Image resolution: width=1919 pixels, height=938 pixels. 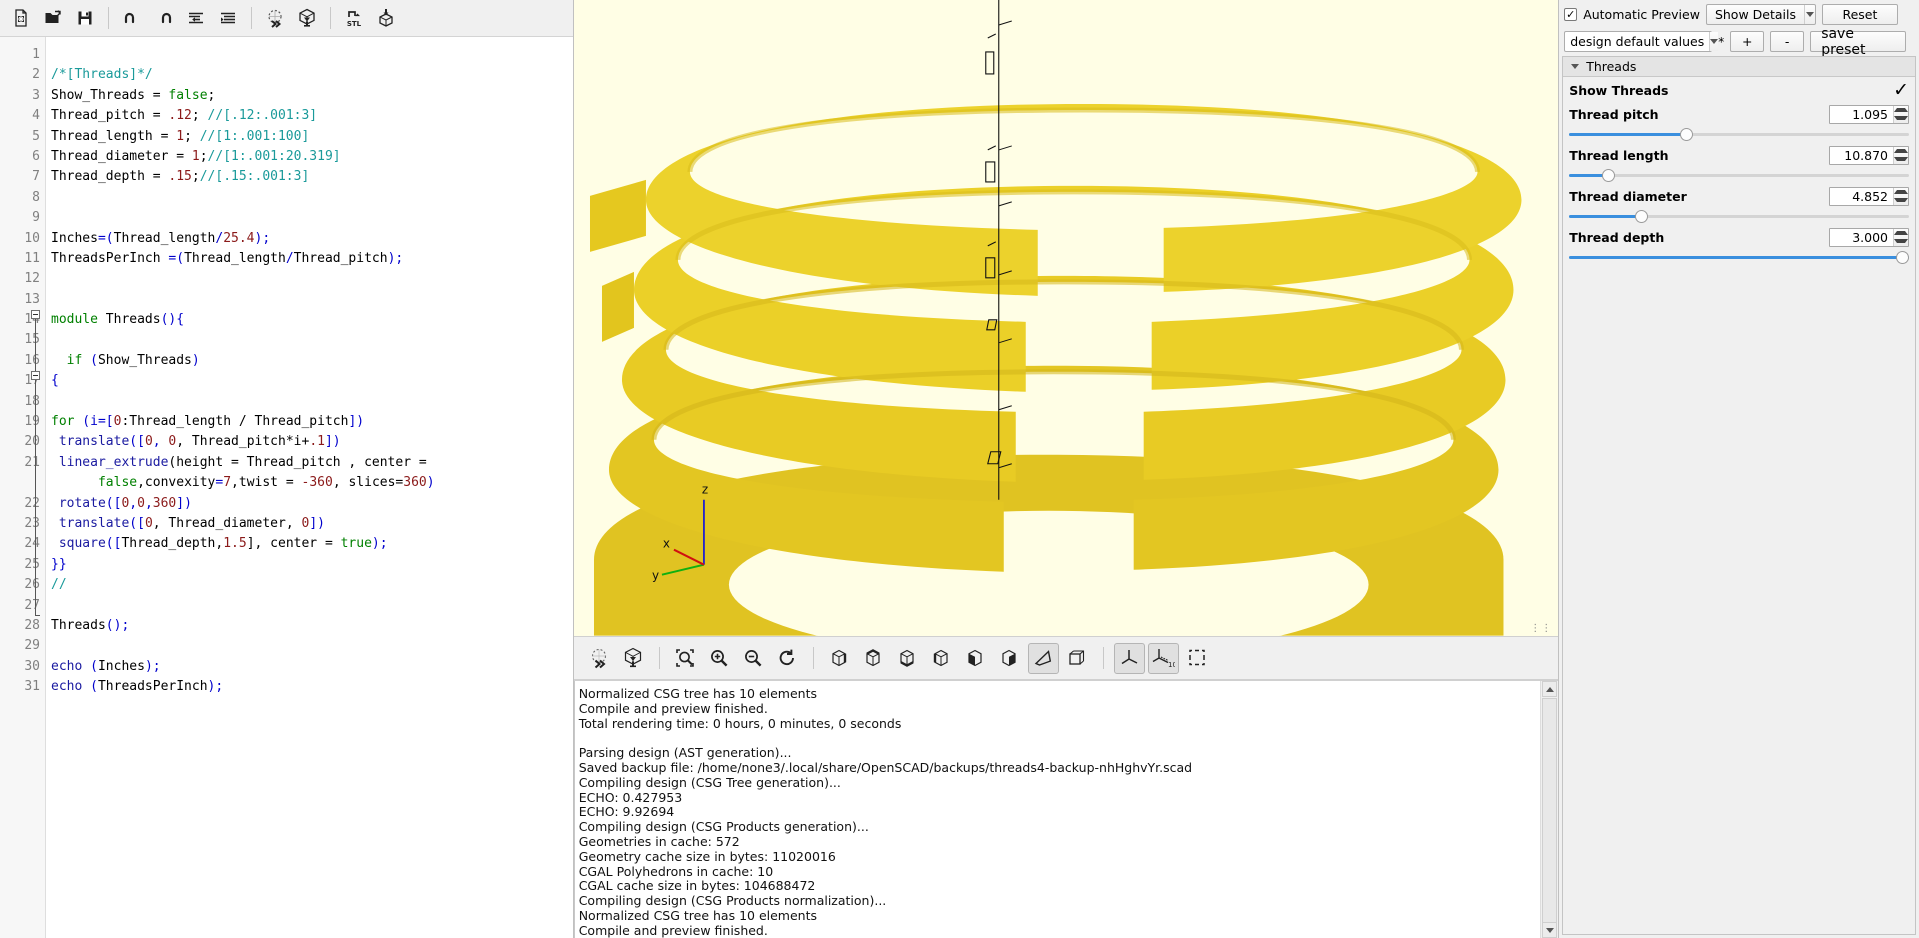 What do you see at coordinates (1859, 14) in the screenshot?
I see `reset-button: Reset` at bounding box center [1859, 14].